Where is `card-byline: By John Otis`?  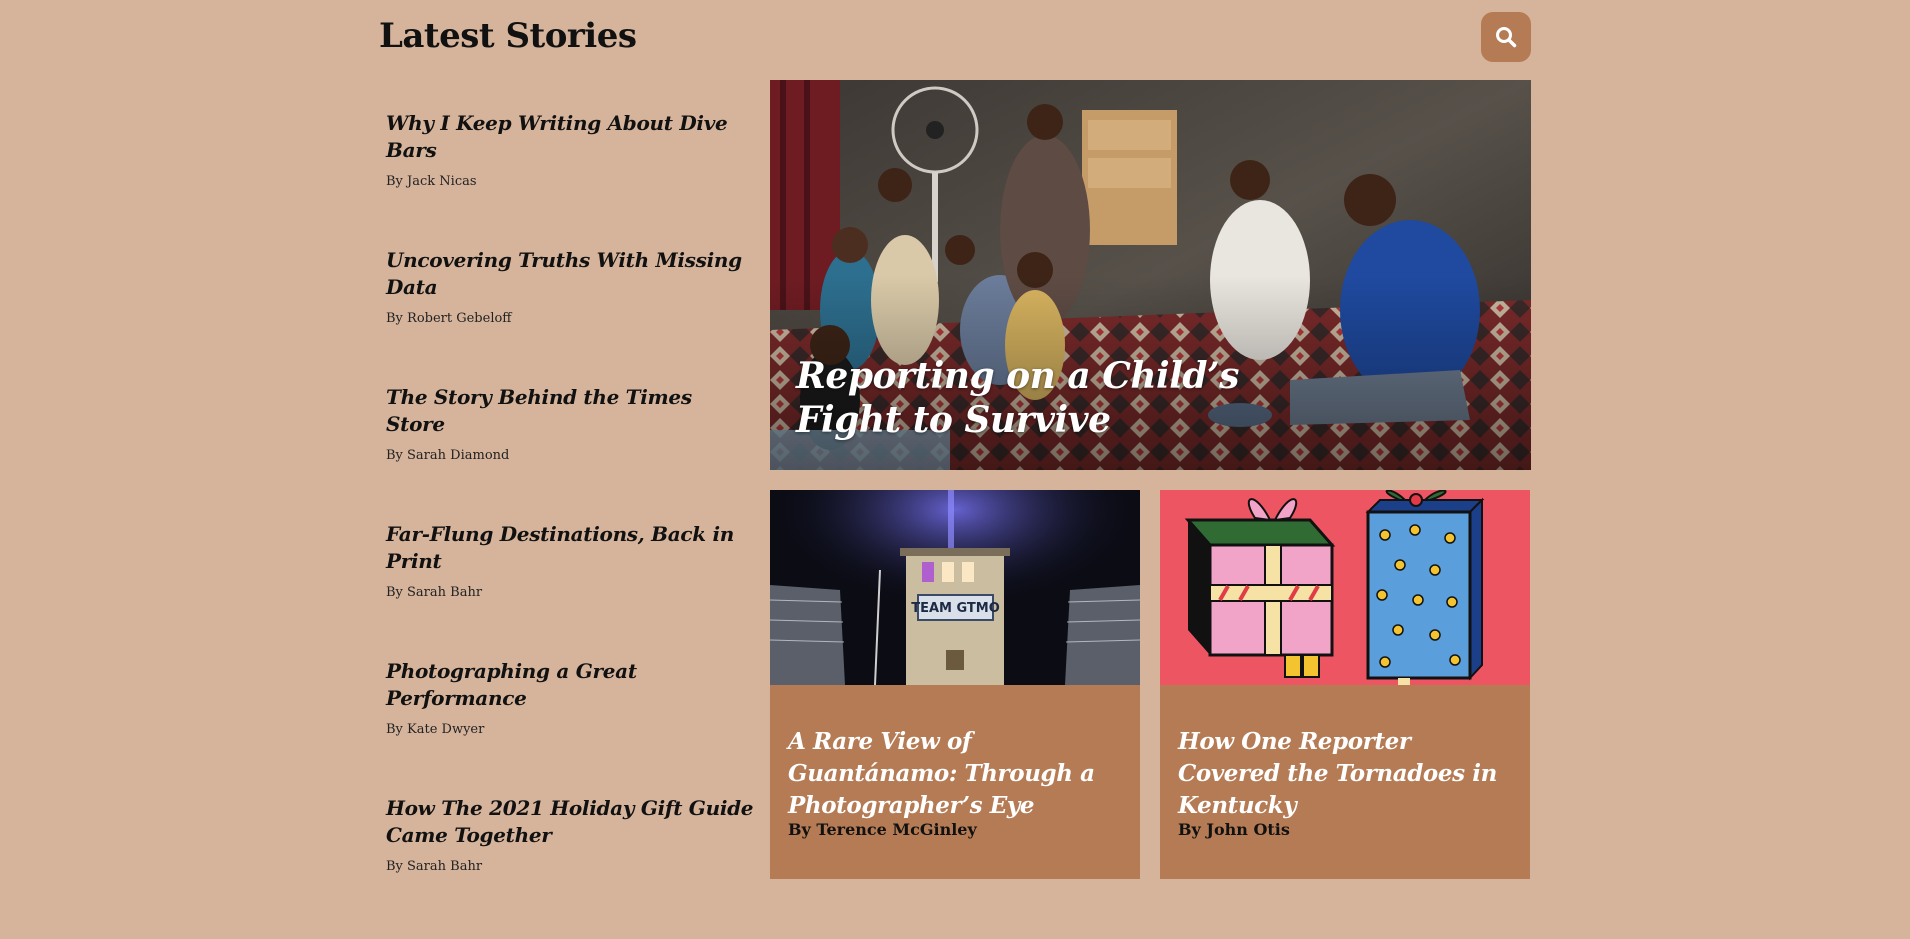 card-byline: By John Otis is located at coordinates (1234, 829).